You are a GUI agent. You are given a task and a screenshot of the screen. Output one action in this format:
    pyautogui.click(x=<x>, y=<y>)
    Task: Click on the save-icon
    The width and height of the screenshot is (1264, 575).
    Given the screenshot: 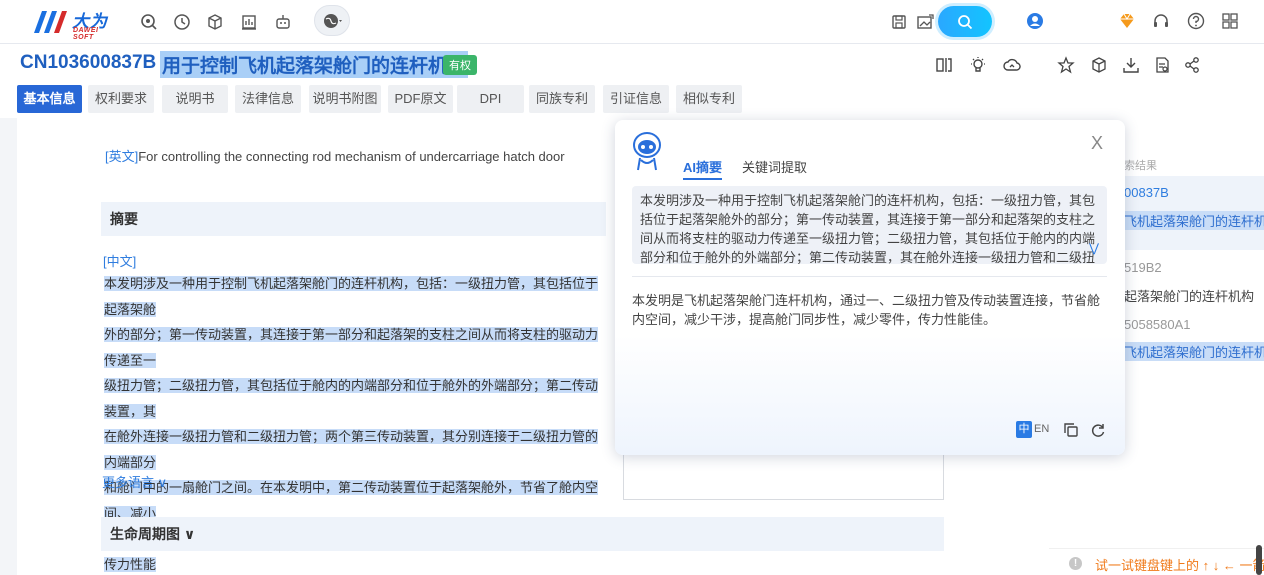 What is the action you would take?
    pyautogui.click(x=899, y=22)
    